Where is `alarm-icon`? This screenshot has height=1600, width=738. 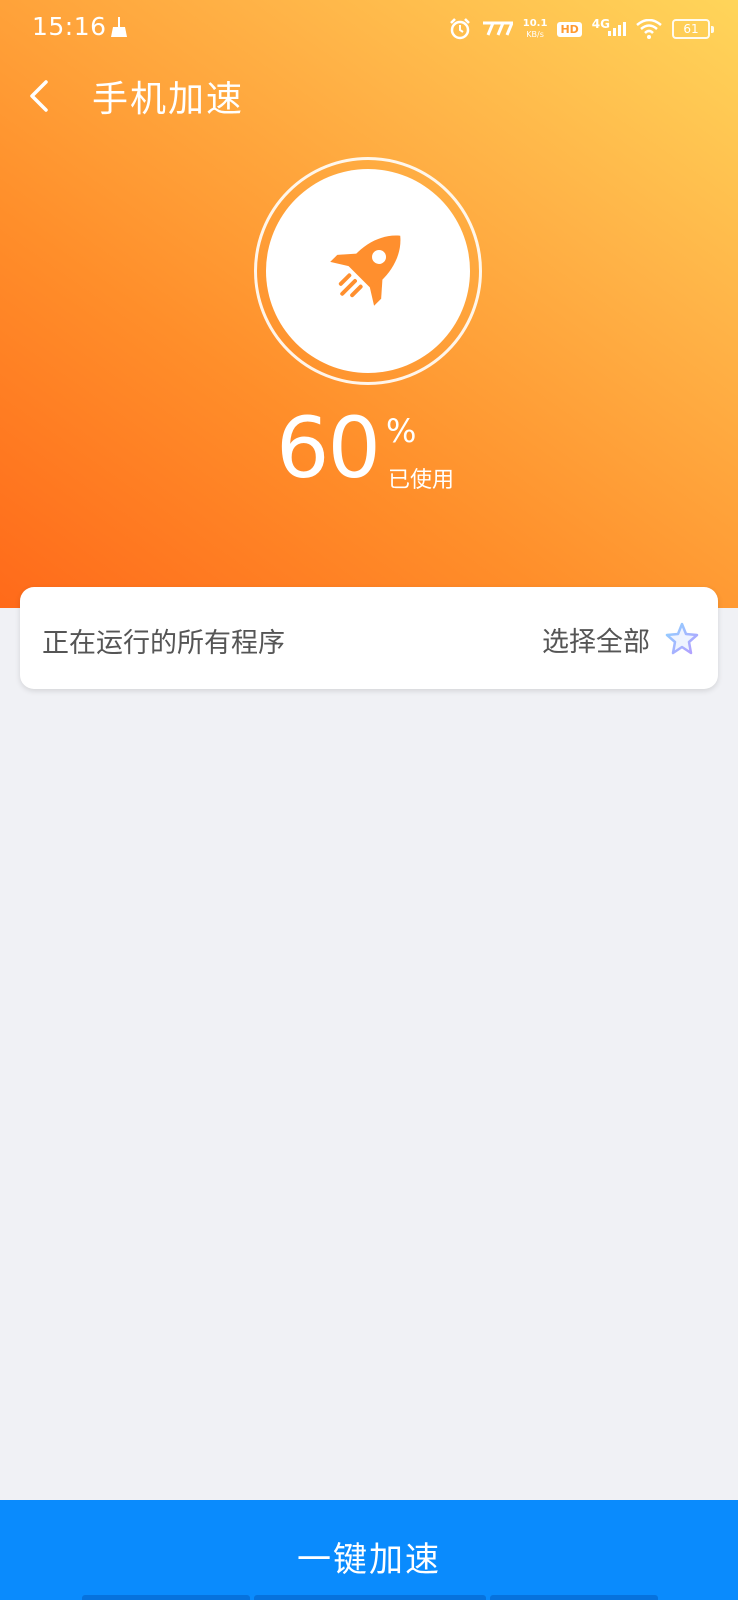
alarm-icon is located at coordinates (459, 29).